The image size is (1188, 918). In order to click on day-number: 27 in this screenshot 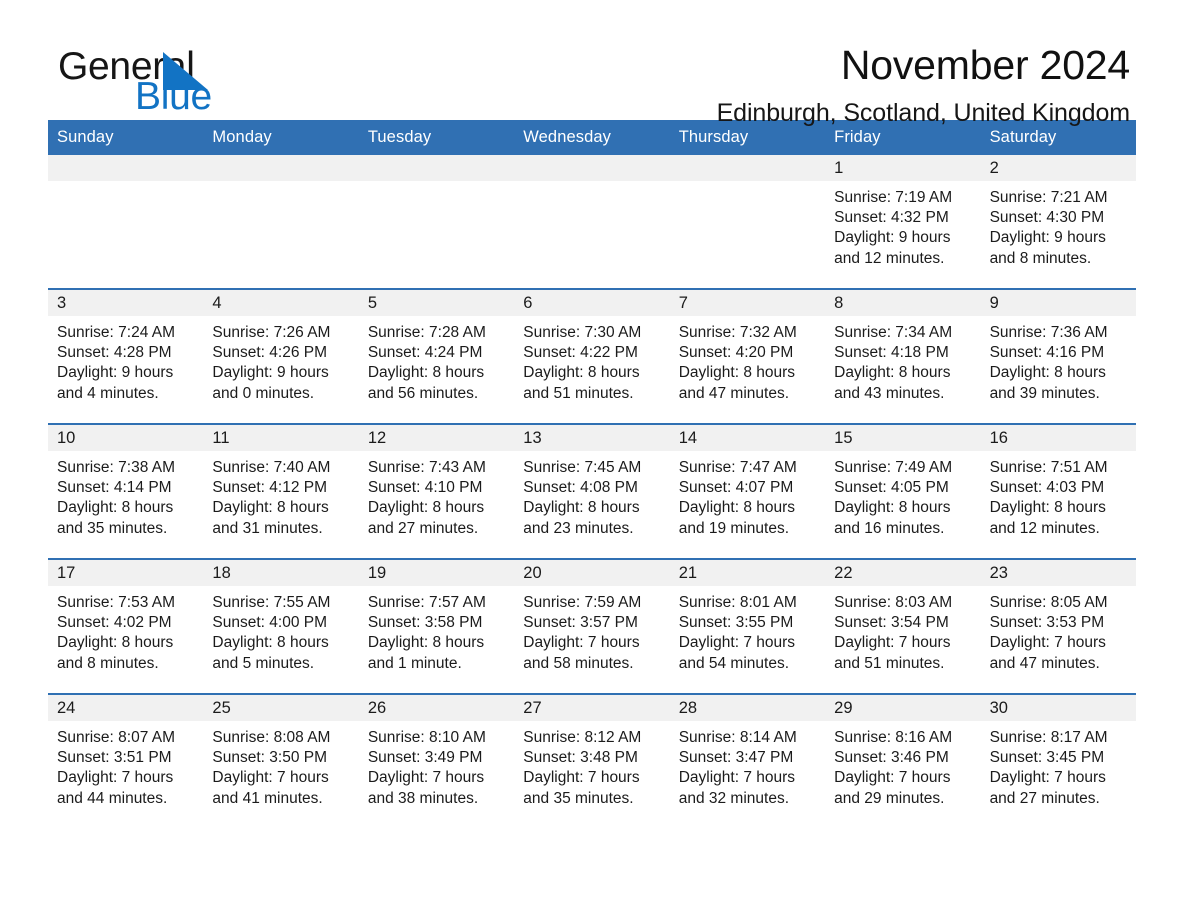, I will do `click(592, 708)`.